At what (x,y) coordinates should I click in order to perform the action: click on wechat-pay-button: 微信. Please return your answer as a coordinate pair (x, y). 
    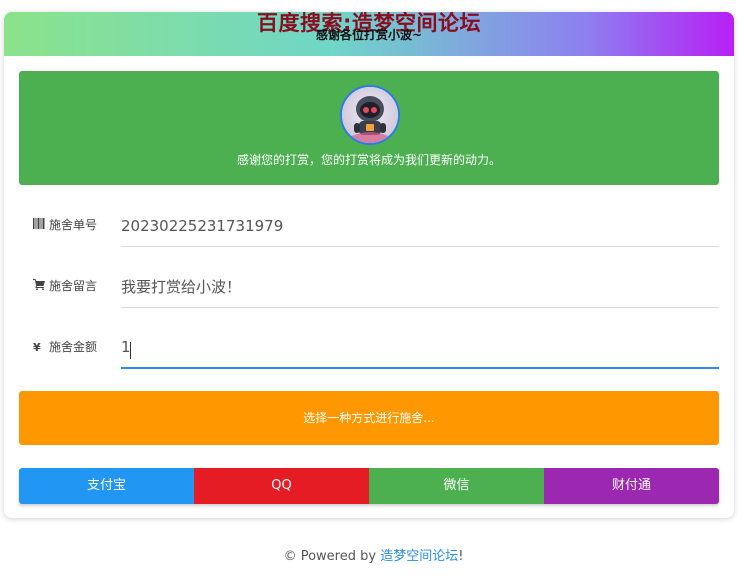
    Looking at the image, I should click on (456, 486).